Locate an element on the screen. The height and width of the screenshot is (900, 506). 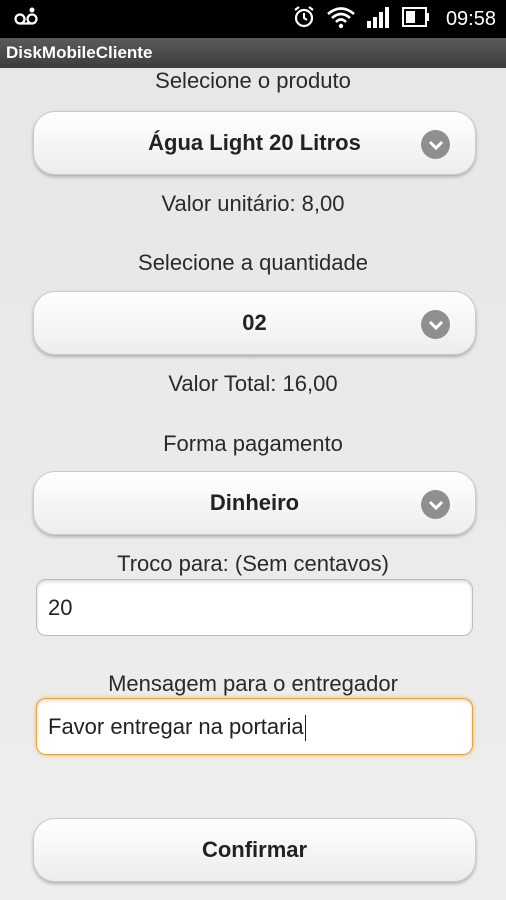
total-price-text: Valor Total: 16,00 is located at coordinates (253, 383).